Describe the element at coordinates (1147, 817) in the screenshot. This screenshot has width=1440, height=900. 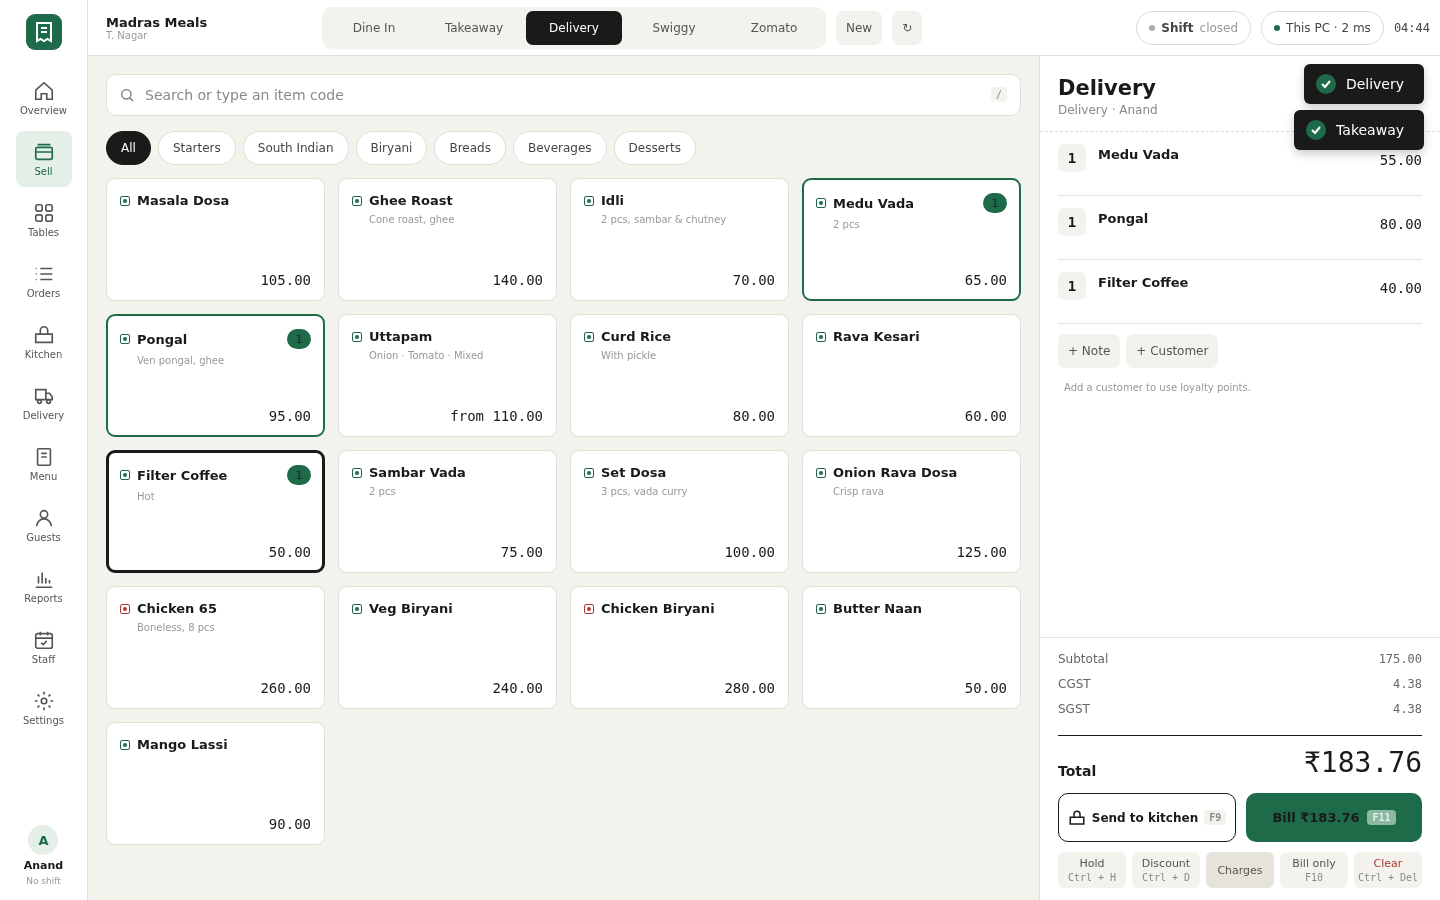
I see `send-to-kitchen-button: Send to kitchen F9` at that location.